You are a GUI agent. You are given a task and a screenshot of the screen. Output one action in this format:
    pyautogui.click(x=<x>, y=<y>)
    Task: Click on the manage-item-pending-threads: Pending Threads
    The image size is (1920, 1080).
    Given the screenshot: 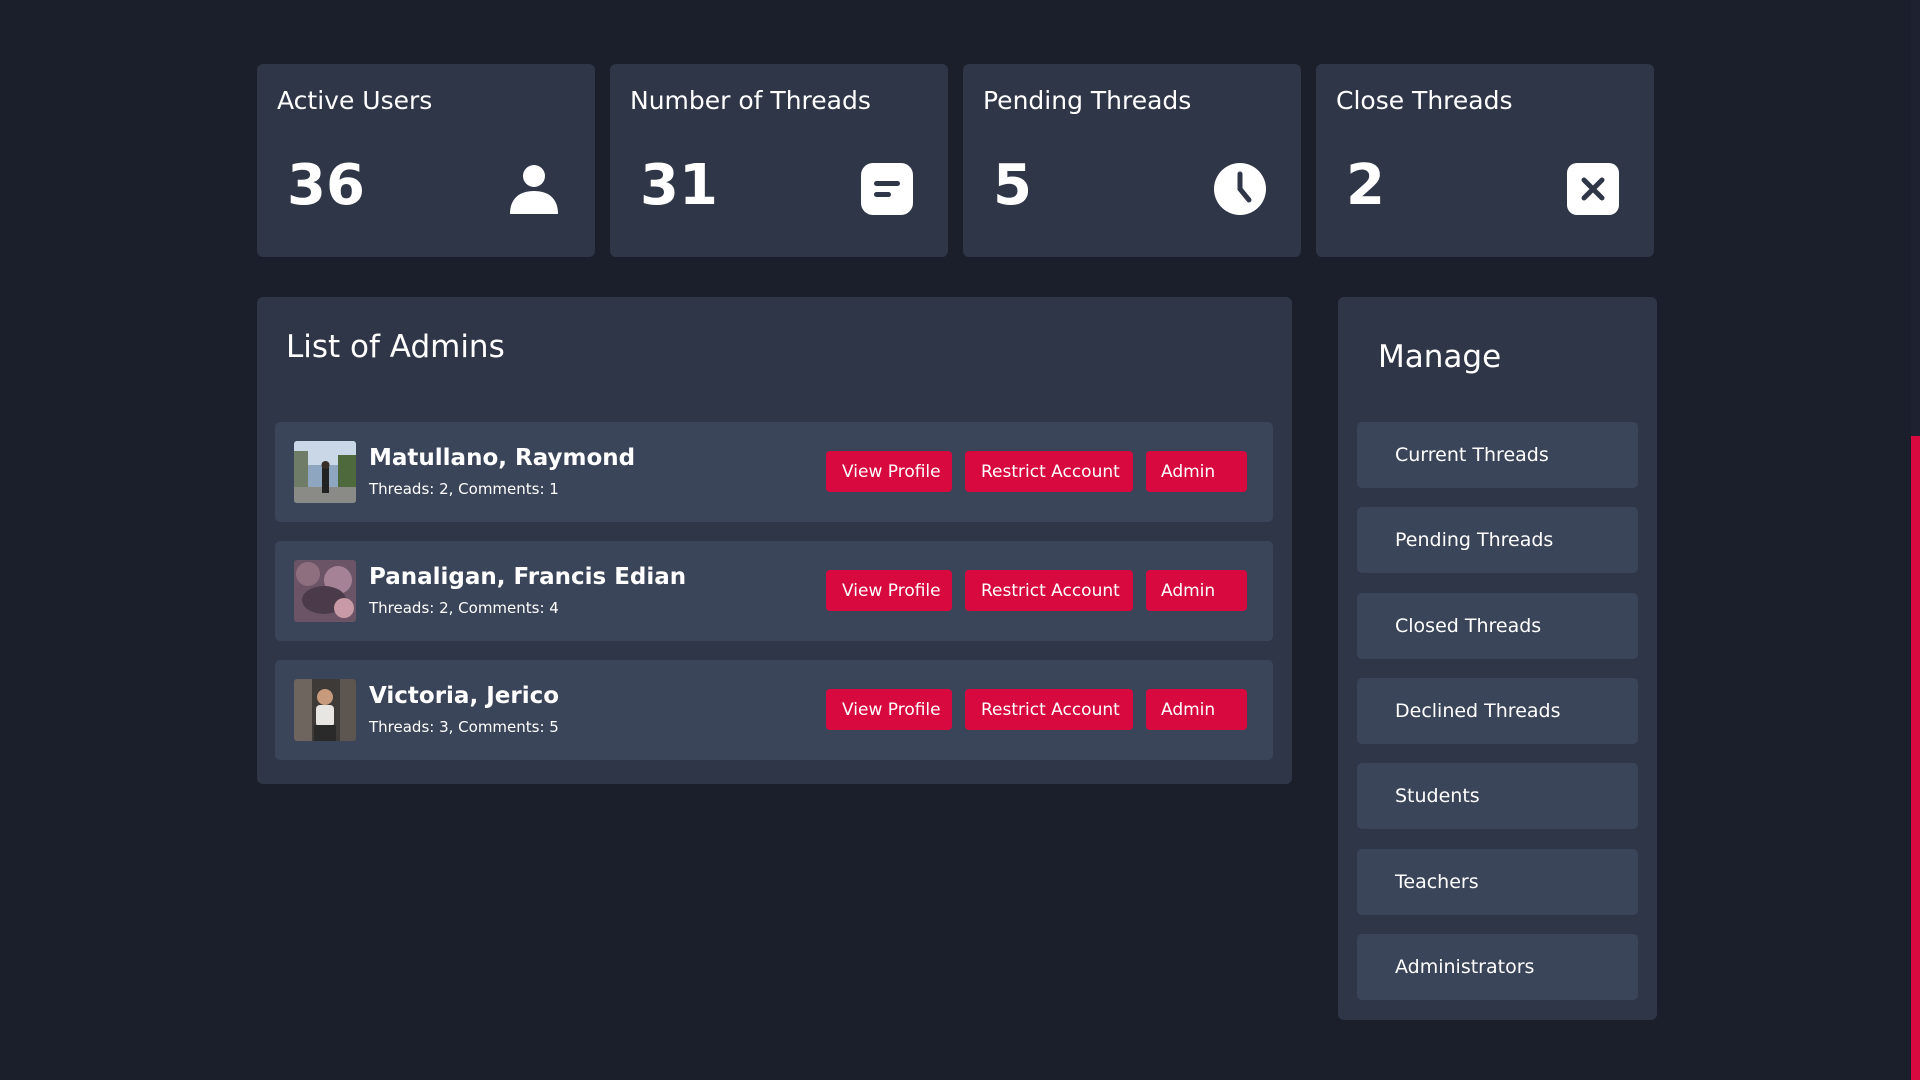 What is the action you would take?
    pyautogui.click(x=1497, y=540)
    